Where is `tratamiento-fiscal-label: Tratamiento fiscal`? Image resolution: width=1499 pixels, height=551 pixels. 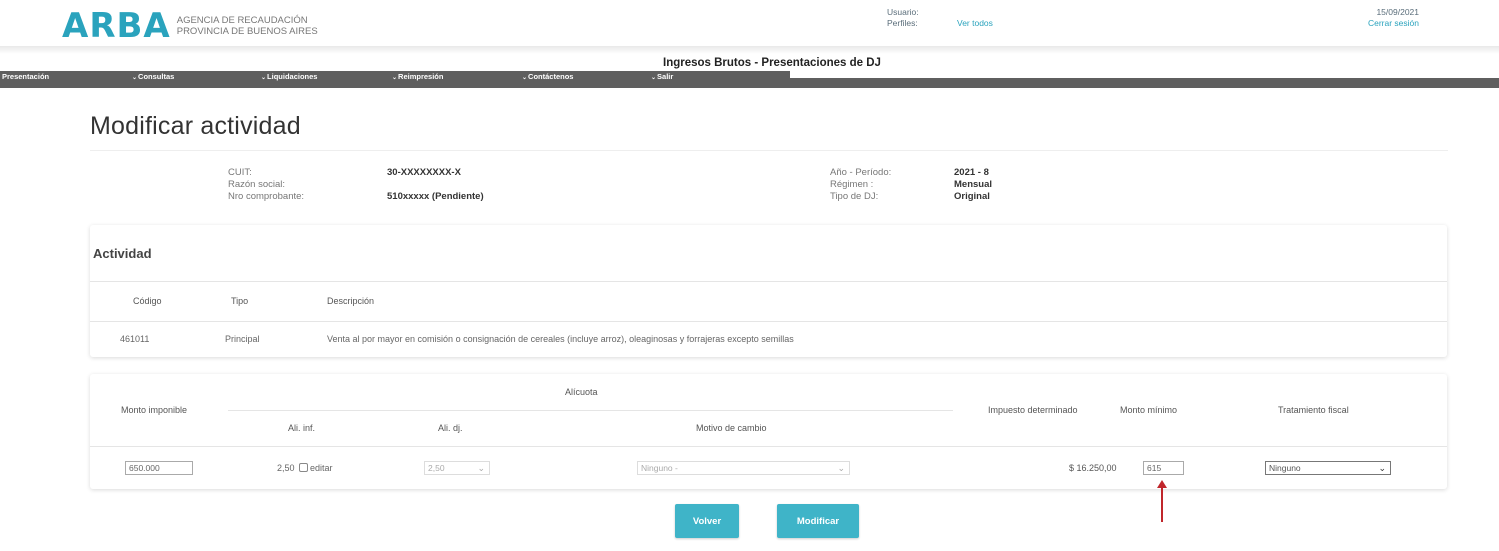
tratamiento-fiscal-label: Tratamiento fiscal is located at coordinates (1313, 410).